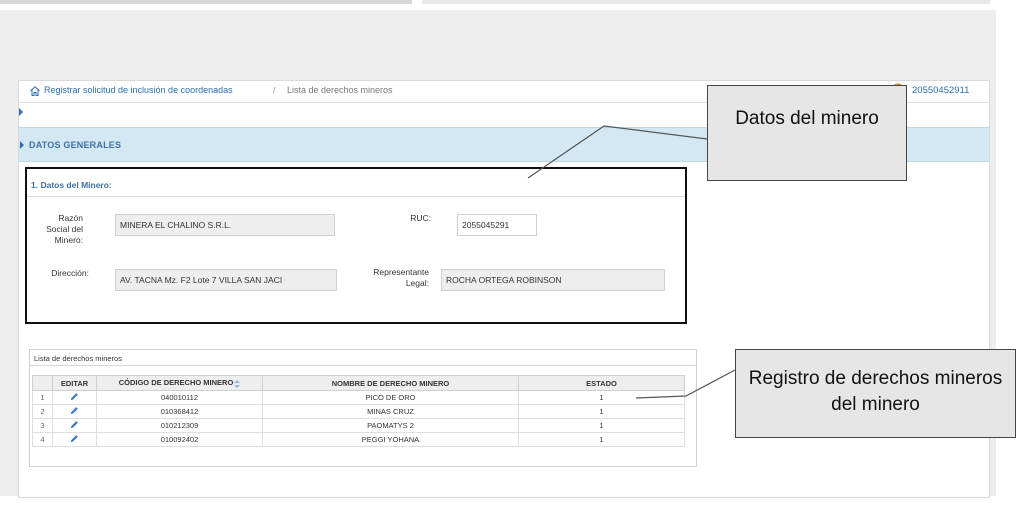 The height and width of the screenshot is (507, 1016). Describe the element at coordinates (206, 2) in the screenshot. I see `top-strip-left` at that location.